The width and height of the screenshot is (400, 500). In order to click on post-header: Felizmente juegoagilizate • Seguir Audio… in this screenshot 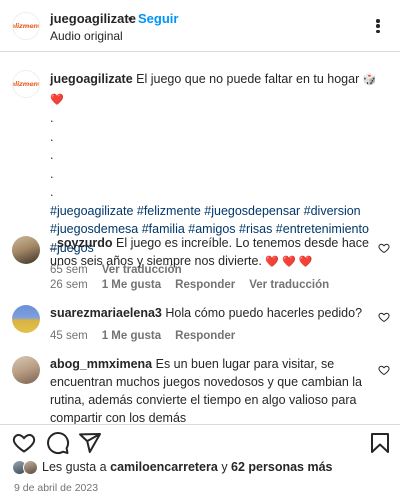, I will do `click(200, 26)`.